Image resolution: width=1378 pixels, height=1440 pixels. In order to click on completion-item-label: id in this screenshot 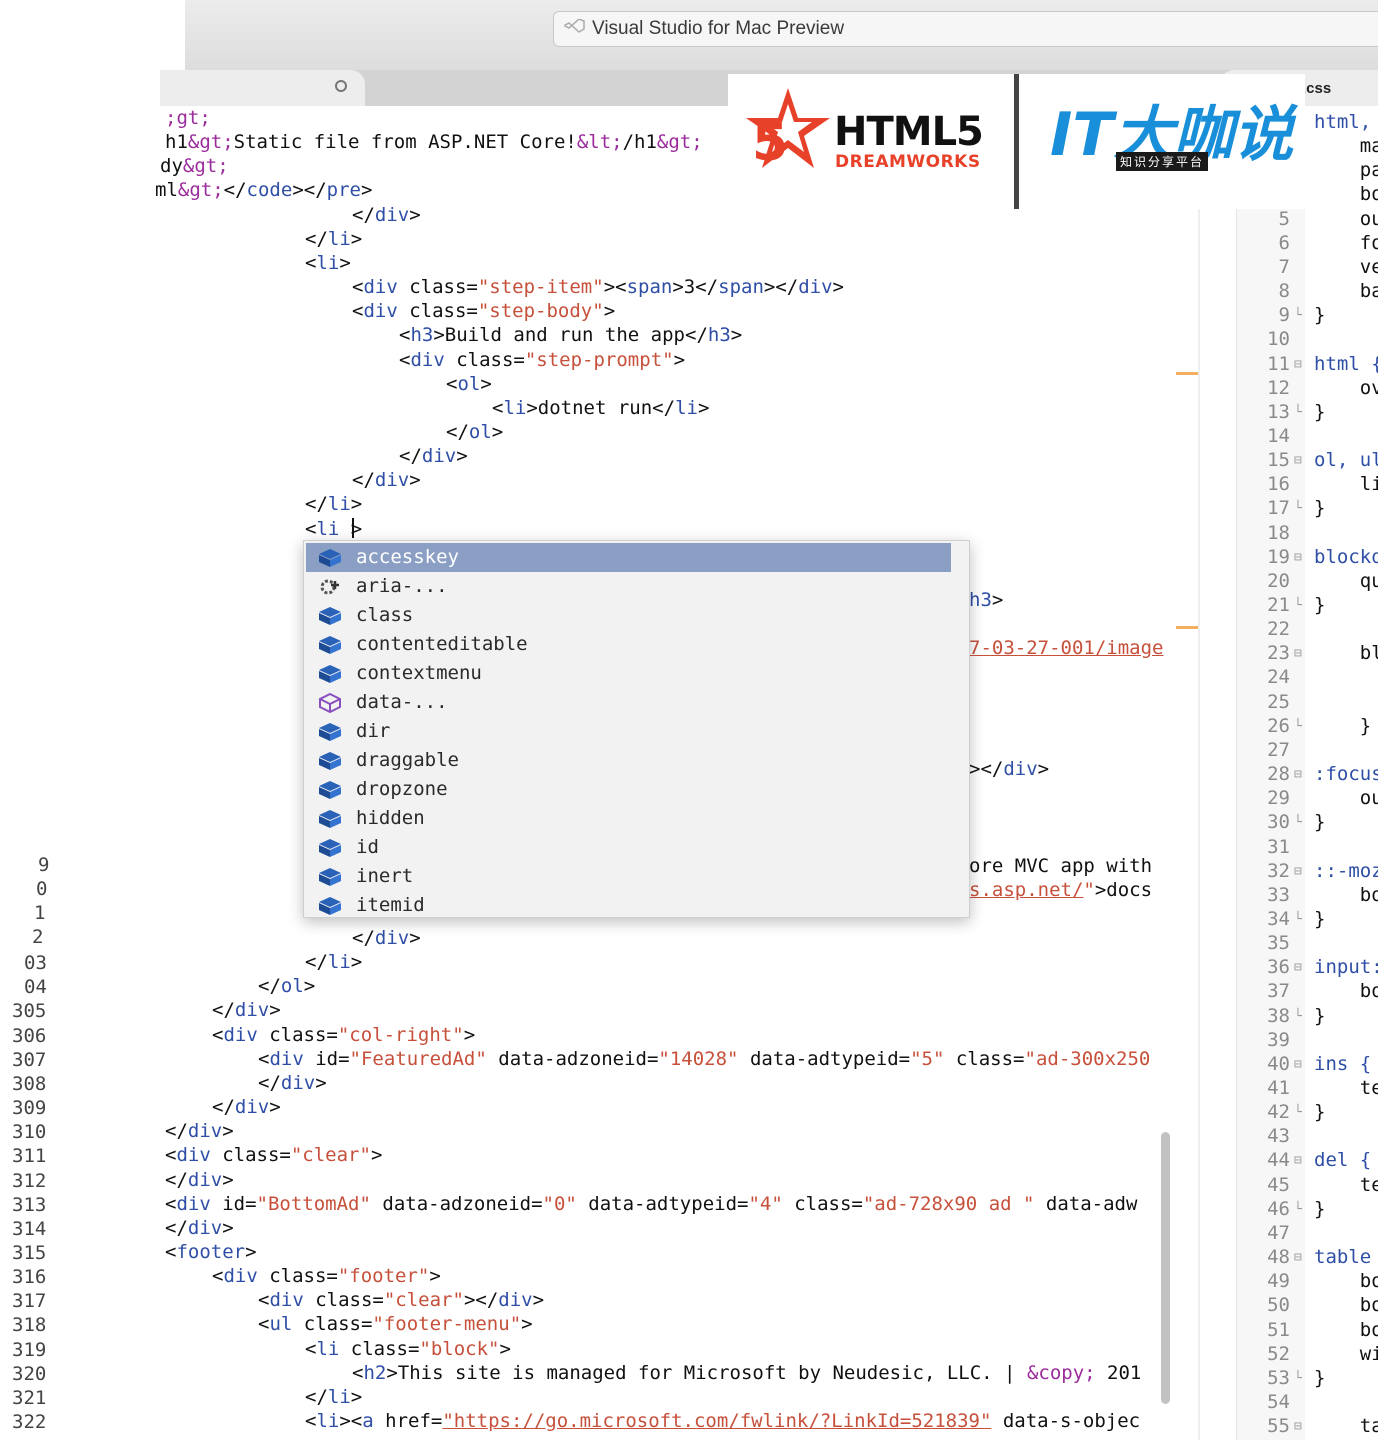, I will do `click(367, 847)`.